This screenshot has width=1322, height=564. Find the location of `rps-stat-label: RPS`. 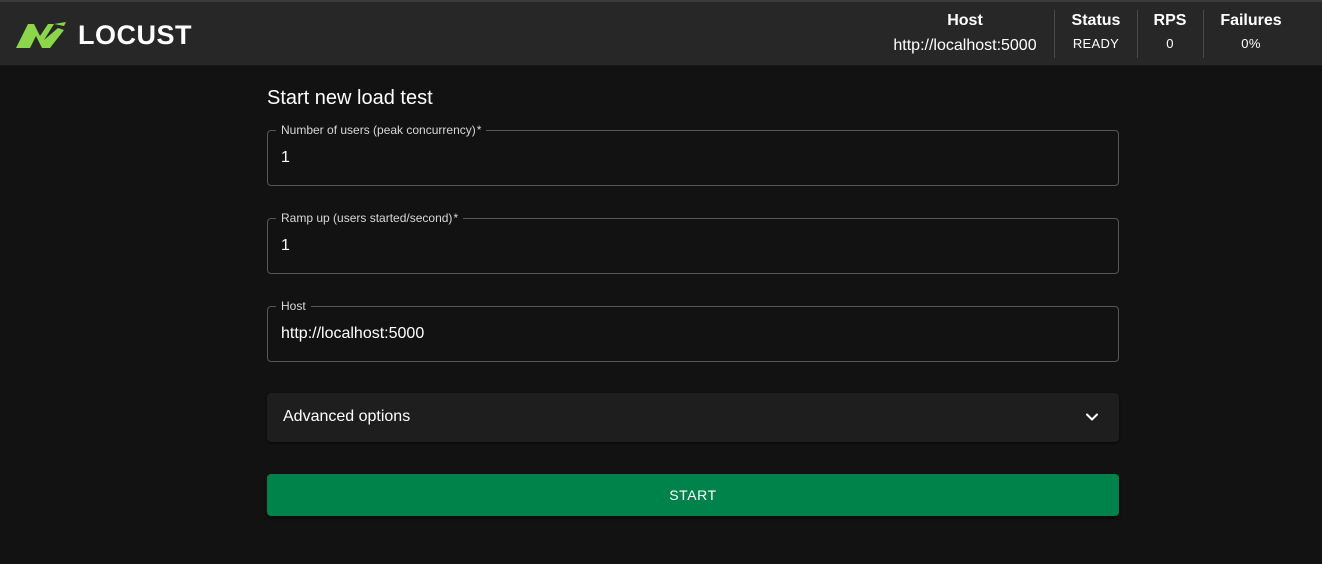

rps-stat-label: RPS is located at coordinates (1170, 20).